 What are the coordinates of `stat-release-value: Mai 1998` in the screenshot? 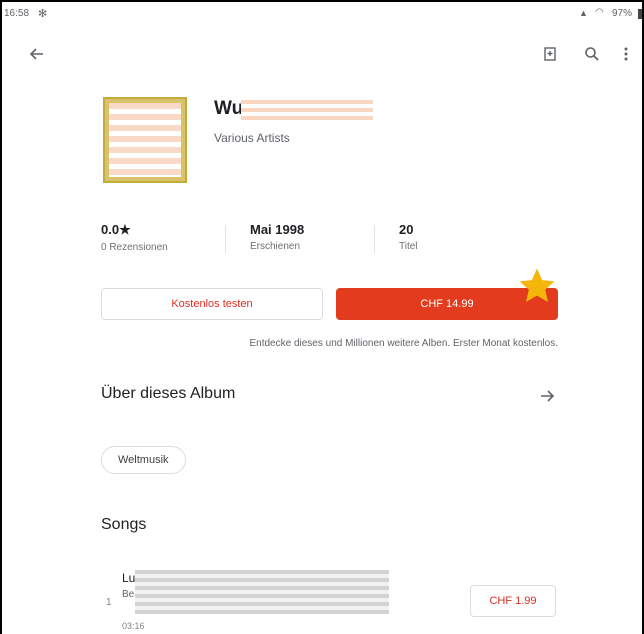 It's located at (277, 229).